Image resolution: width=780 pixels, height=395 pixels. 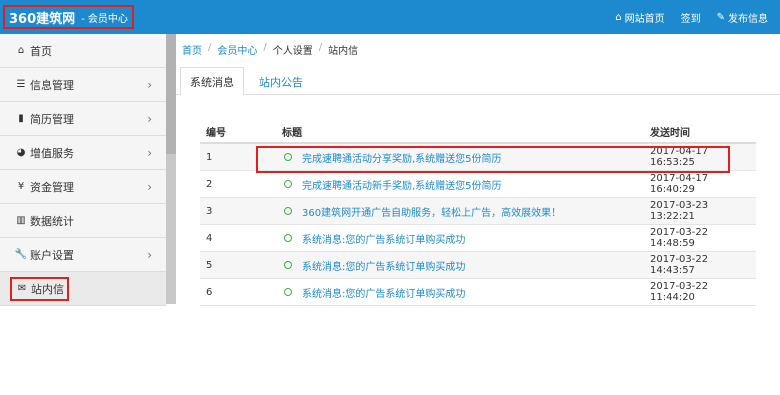 I want to click on breadcrumb-member-center: 会员中心, so click(x=237, y=49).